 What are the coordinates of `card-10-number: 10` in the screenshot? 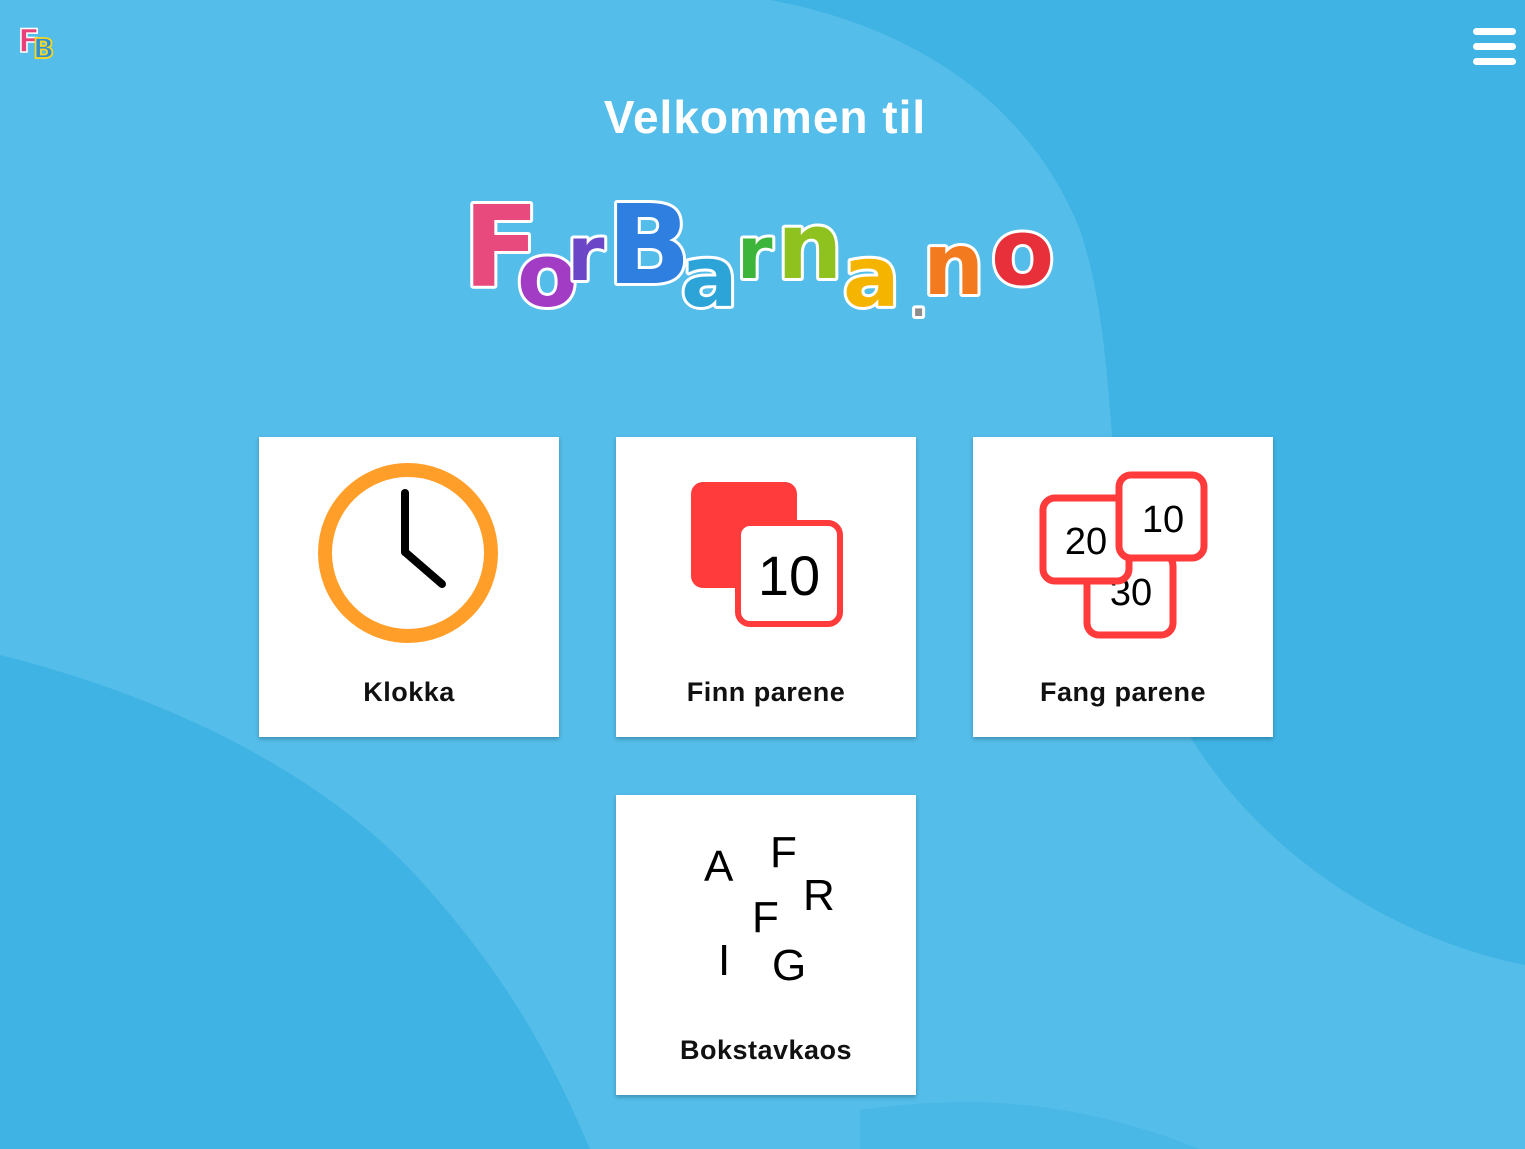 It's located at (1163, 520).